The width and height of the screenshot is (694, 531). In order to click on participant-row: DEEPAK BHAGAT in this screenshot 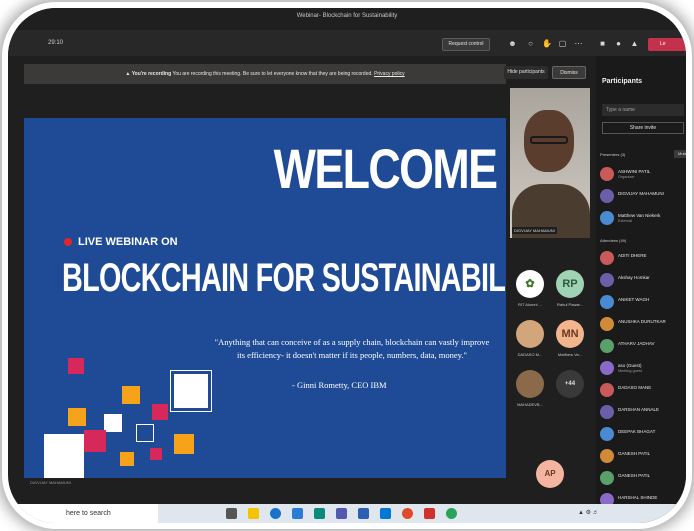, I will do `click(642, 435)`.